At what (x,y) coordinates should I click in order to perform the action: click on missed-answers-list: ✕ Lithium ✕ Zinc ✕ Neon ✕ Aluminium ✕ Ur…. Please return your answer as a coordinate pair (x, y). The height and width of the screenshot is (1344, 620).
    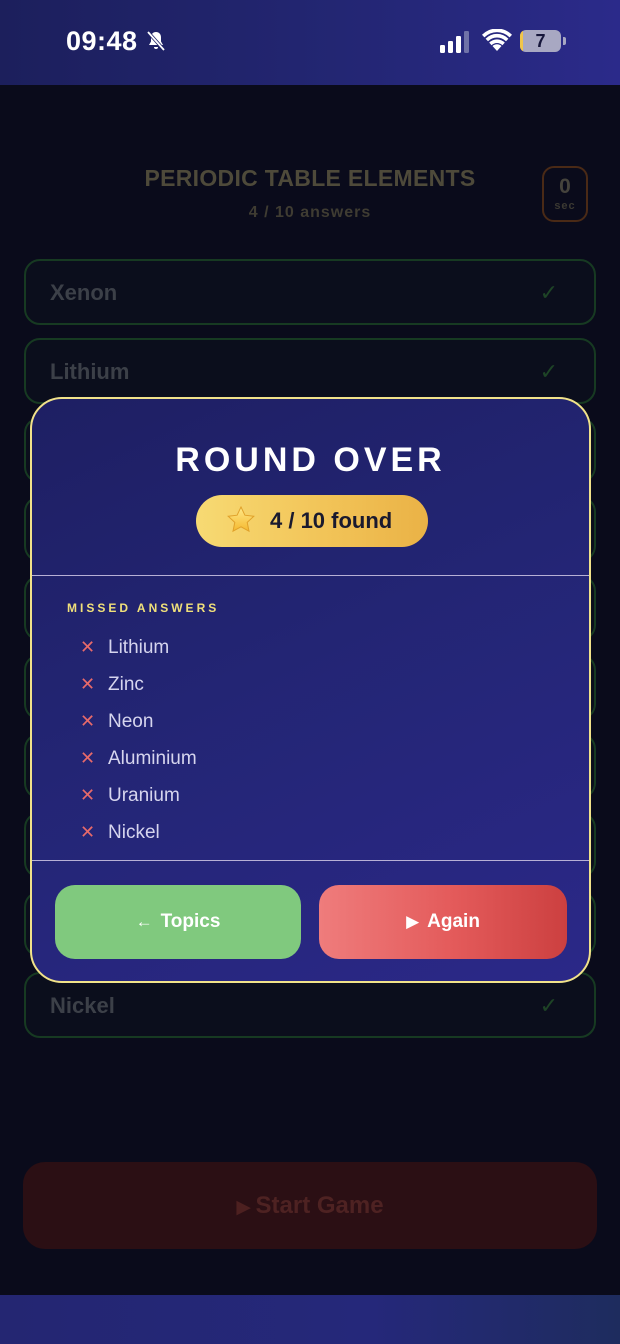
    Looking at the image, I should click on (138, 740).